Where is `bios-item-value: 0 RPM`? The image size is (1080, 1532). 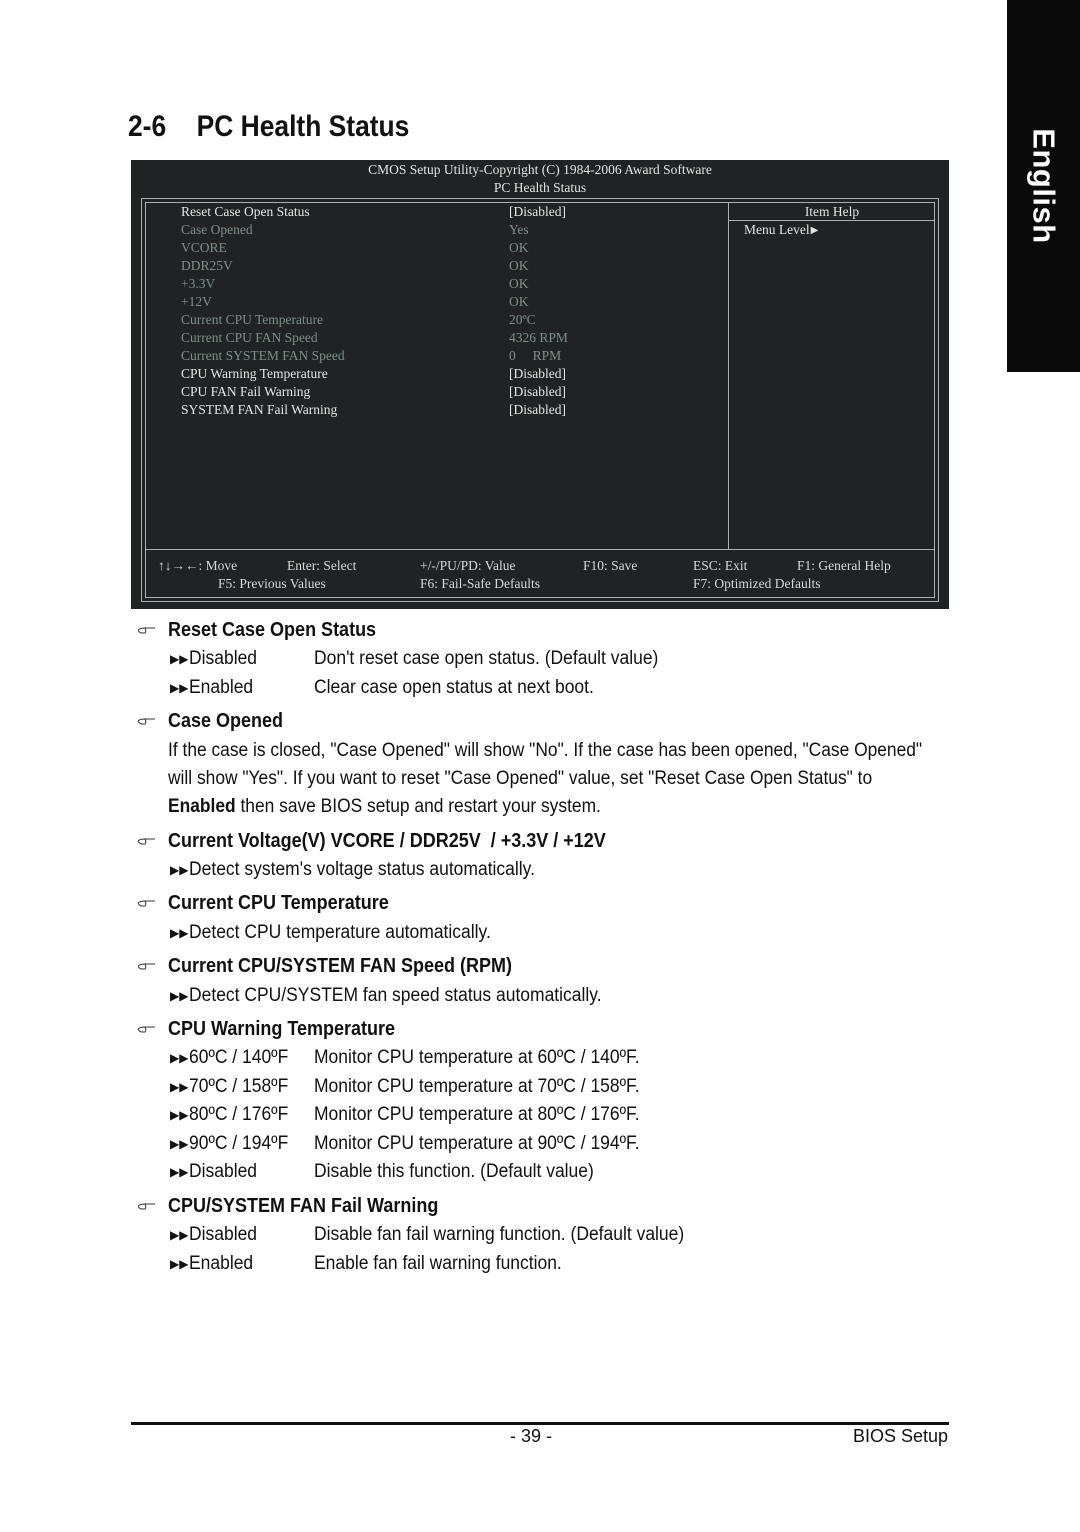
bios-item-value: 0 RPM is located at coordinates (535, 355).